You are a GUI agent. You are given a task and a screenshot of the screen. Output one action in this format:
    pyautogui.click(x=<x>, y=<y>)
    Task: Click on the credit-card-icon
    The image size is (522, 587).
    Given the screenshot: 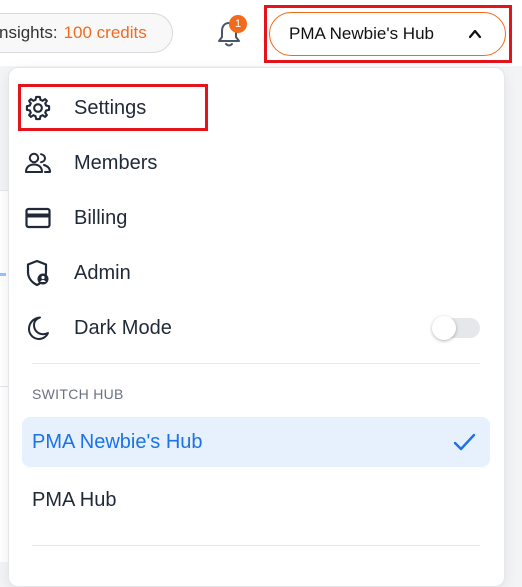 What is the action you would take?
    pyautogui.click(x=38, y=218)
    